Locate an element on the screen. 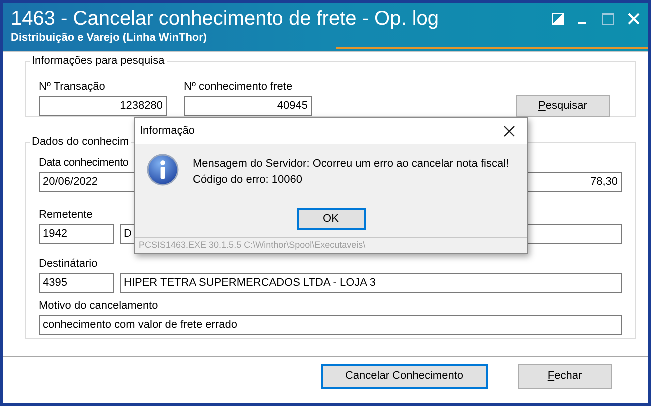  input-field: 1238280 is located at coordinates (103, 106).